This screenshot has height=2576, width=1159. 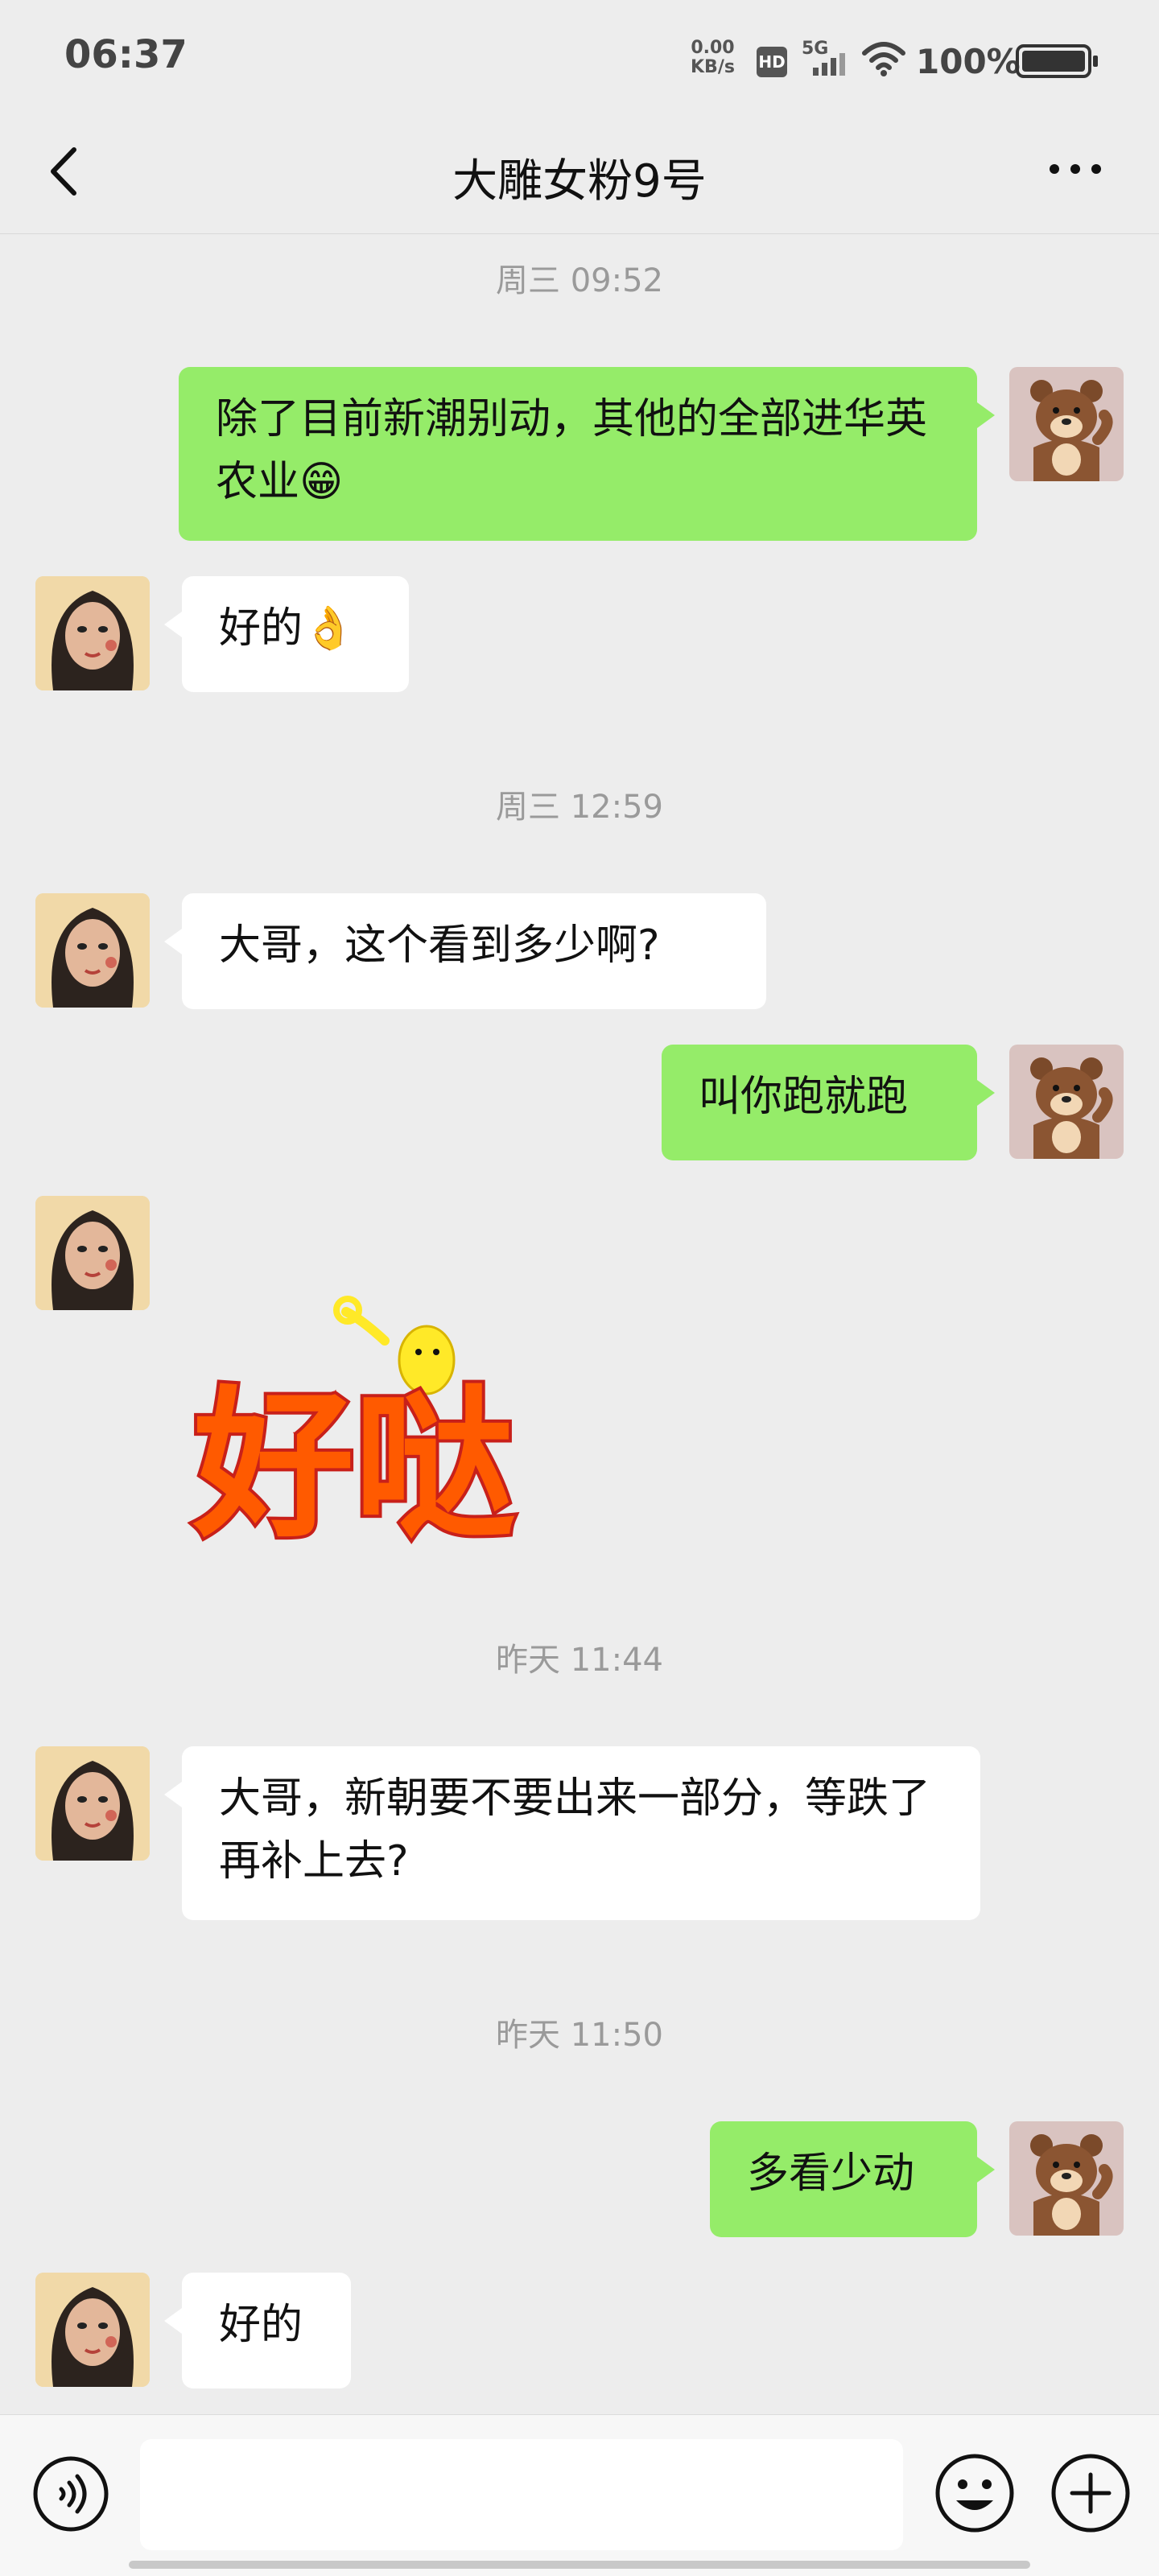 I want to click on contact-message-bubble: 好的👌, so click(x=286, y=634).